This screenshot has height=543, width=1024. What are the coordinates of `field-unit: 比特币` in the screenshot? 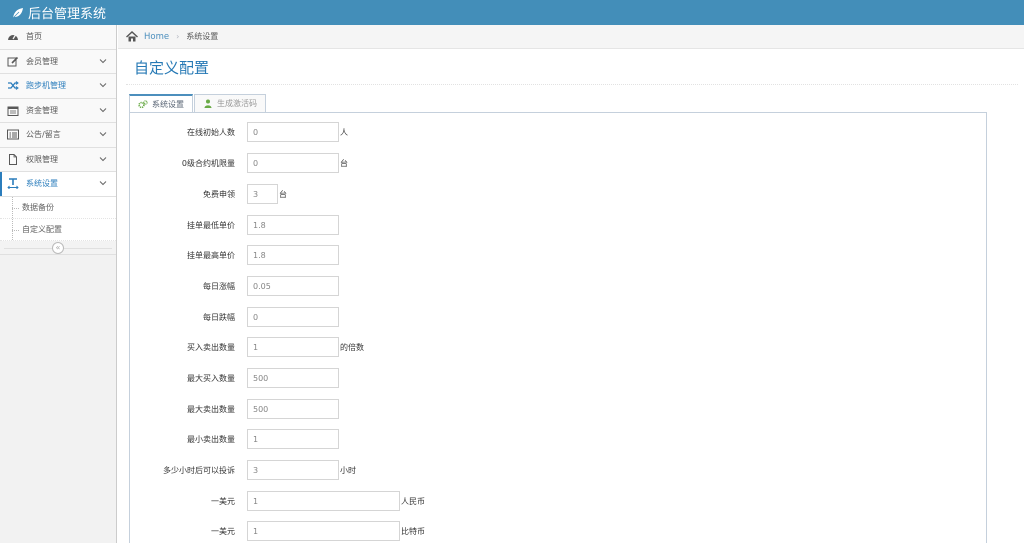 It's located at (413, 531).